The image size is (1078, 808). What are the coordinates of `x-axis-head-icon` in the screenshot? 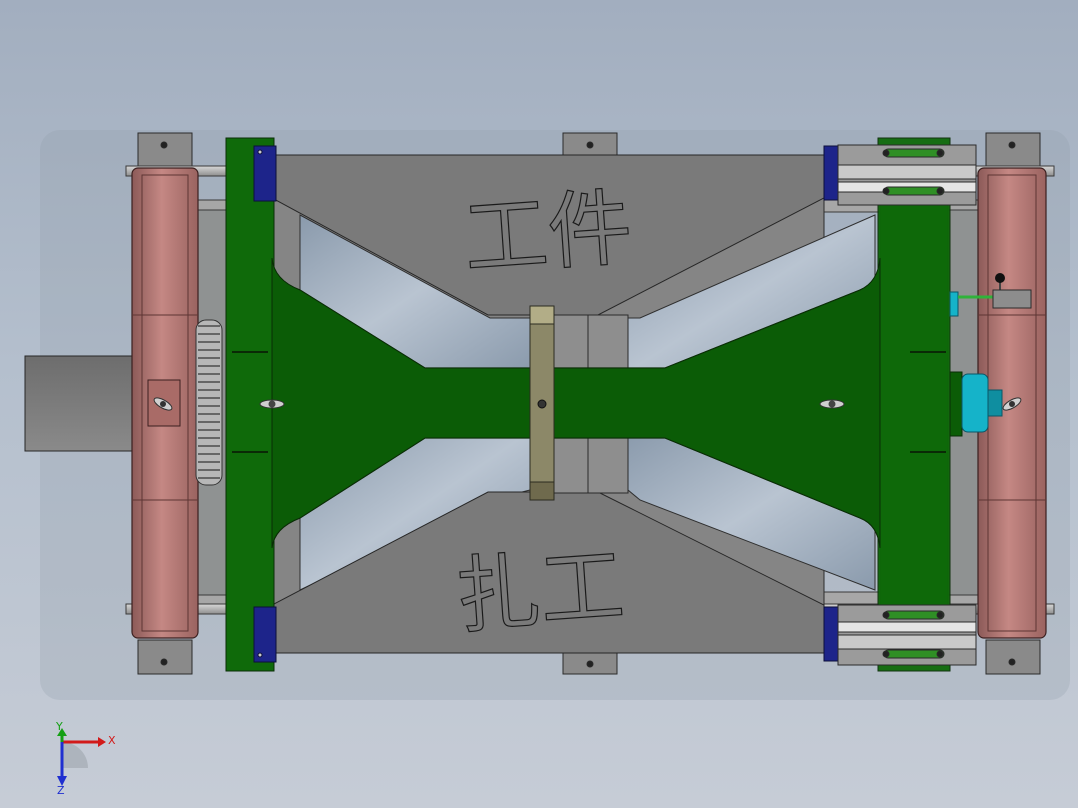 It's located at (102, 742).